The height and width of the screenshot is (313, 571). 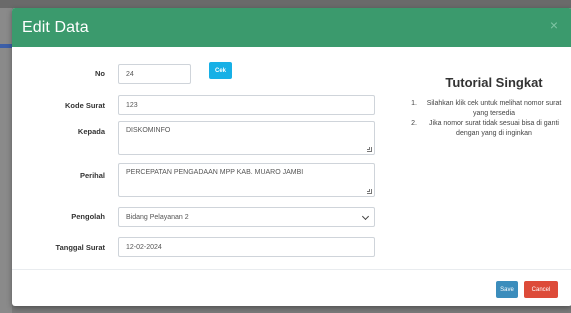 What do you see at coordinates (154, 74) in the screenshot?
I see `no-field: 24` at bounding box center [154, 74].